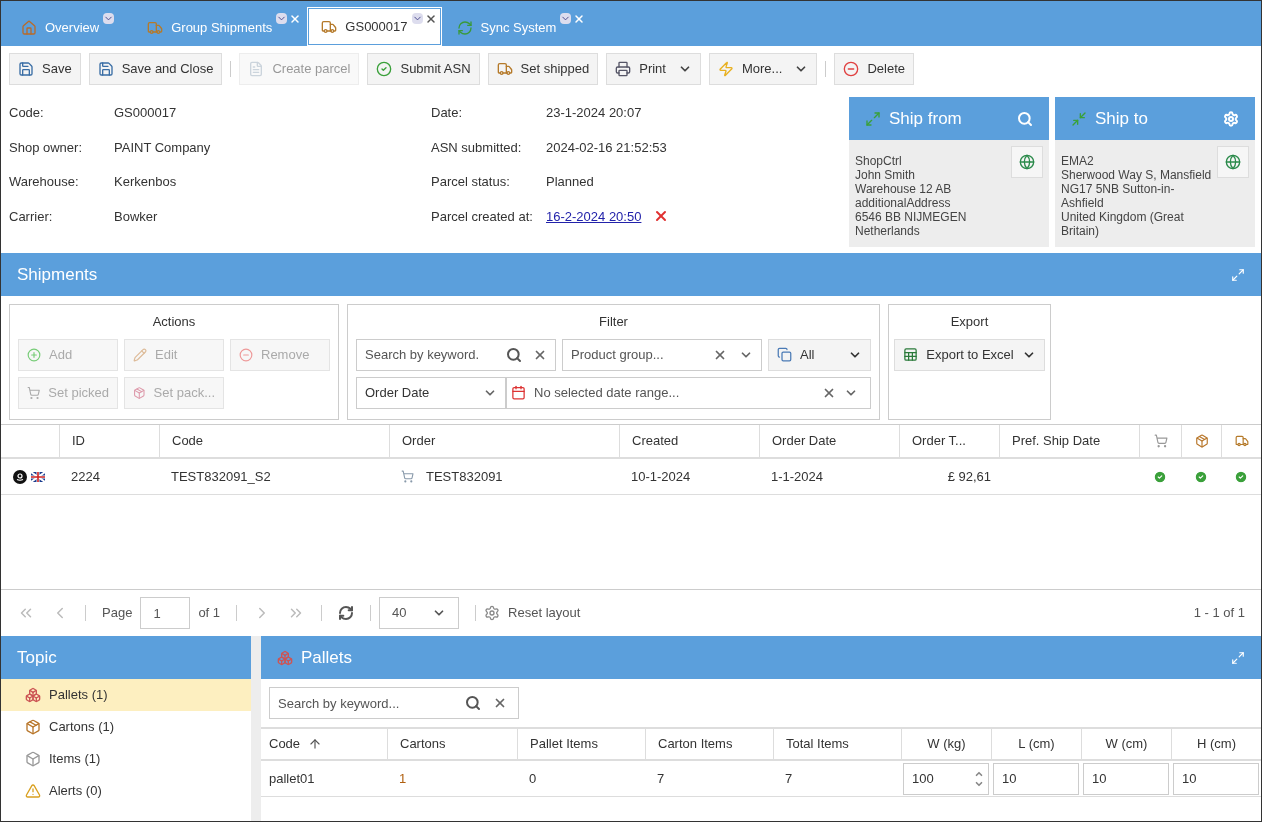 The width and height of the screenshot is (1262, 822). Describe the element at coordinates (256, 68) in the screenshot. I see `document-icon` at that location.